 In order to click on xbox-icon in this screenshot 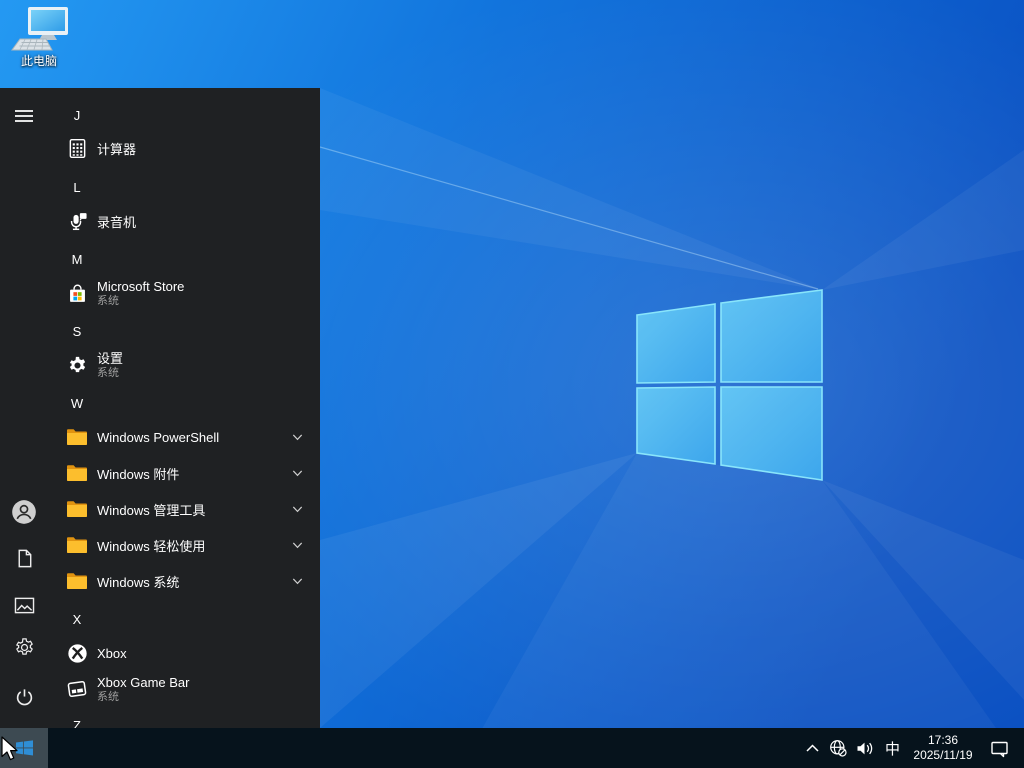, I will do `click(77, 653)`.